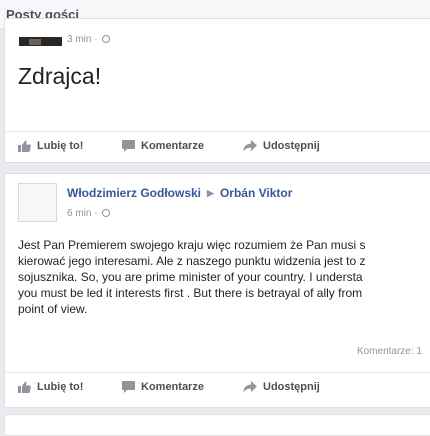 The width and height of the screenshot is (430, 436). I want to click on default-avatar-icon, so click(37, 202).